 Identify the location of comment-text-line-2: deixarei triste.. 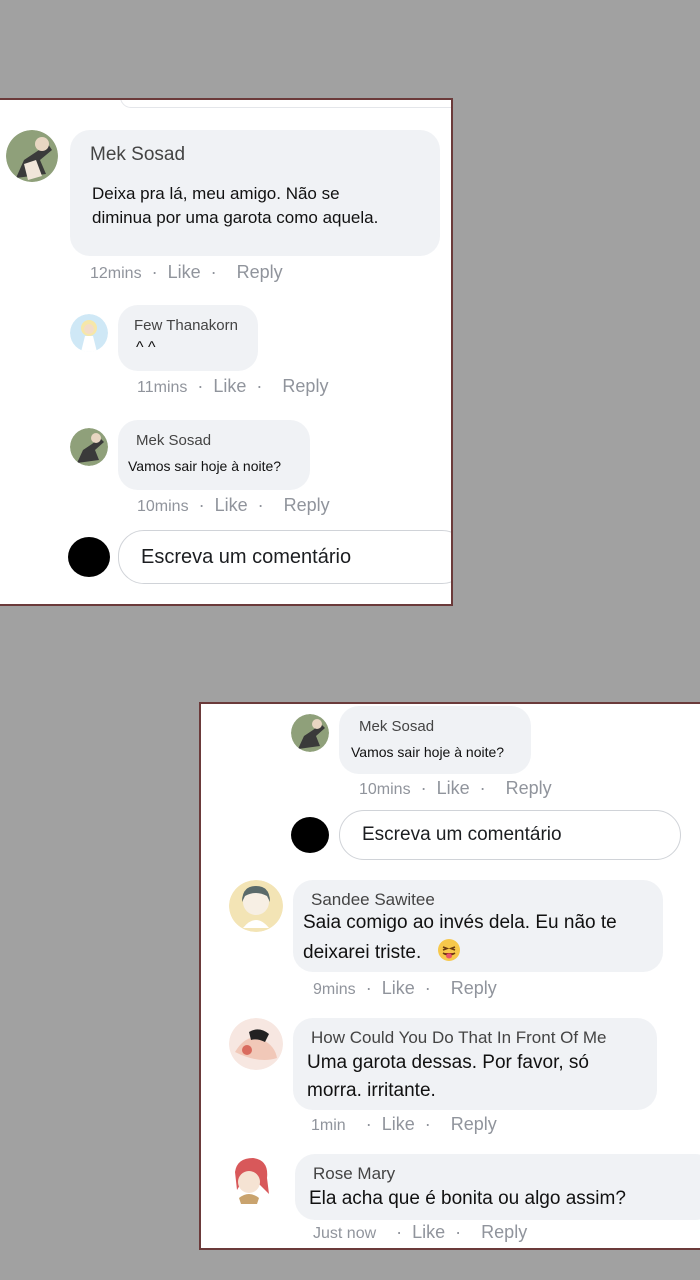
(382, 953).